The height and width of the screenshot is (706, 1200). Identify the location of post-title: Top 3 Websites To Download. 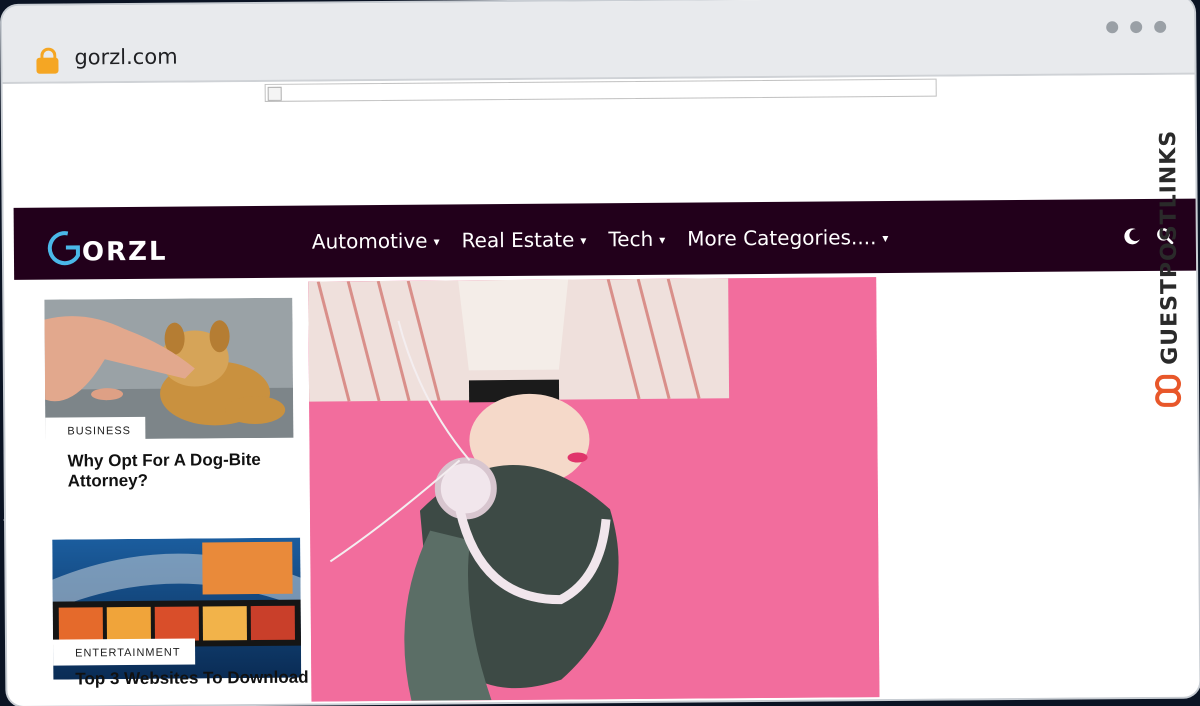
(191, 679).